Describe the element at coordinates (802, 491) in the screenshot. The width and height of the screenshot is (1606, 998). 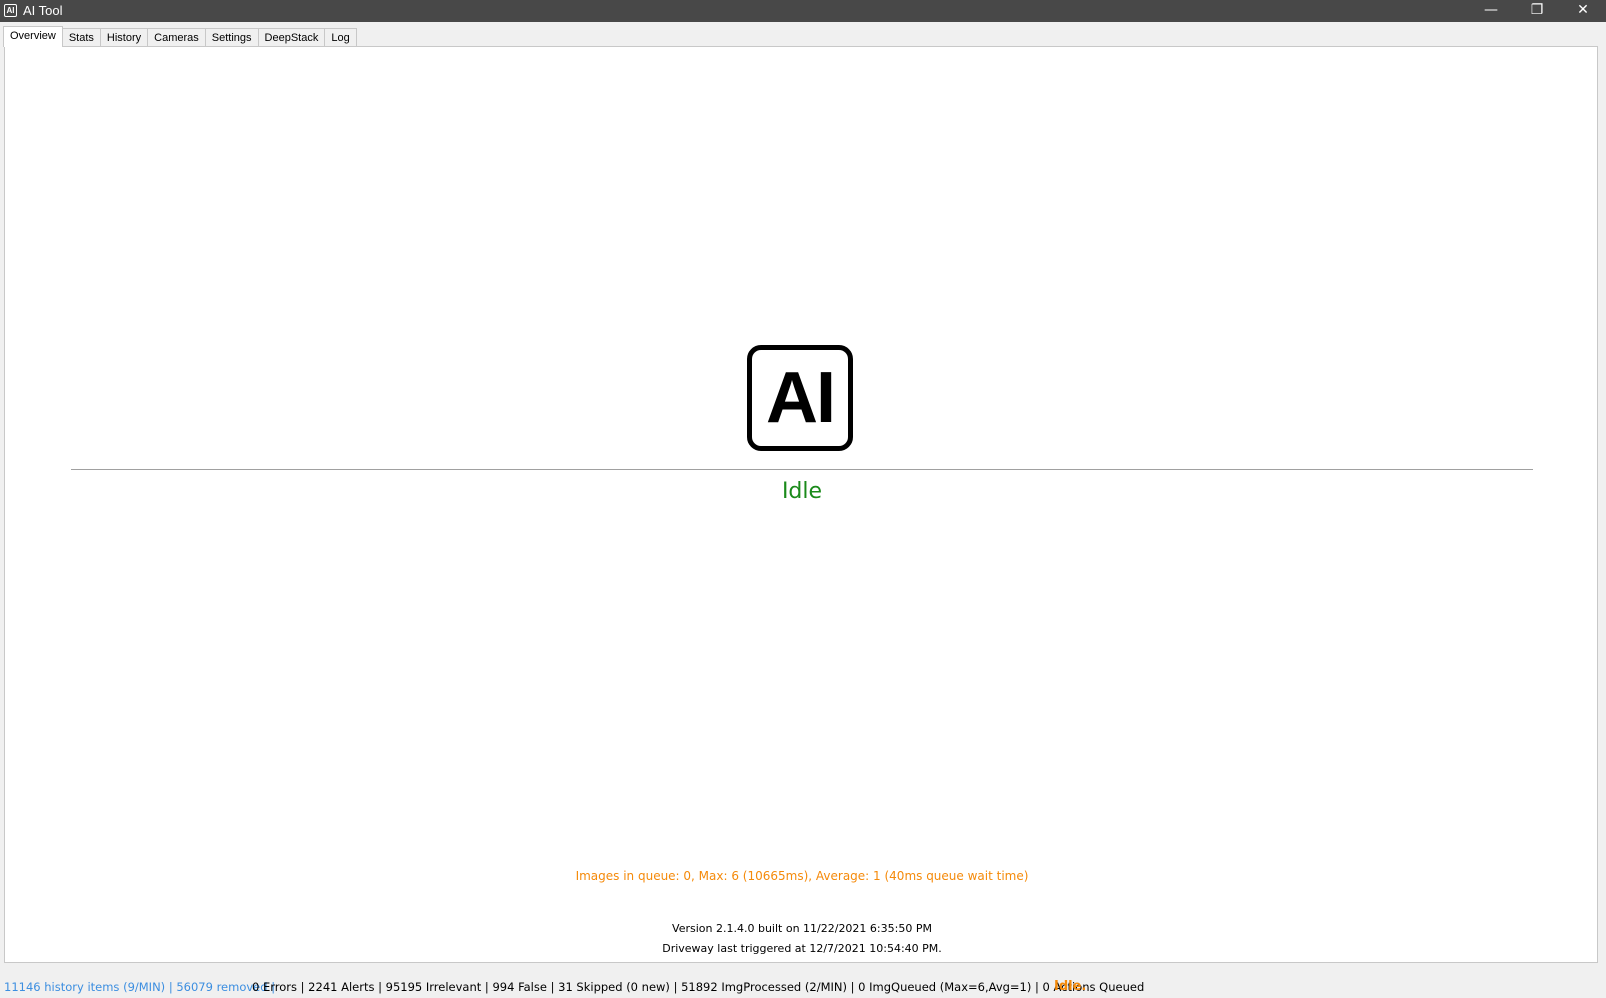
I see `status-label: Idle` at that location.